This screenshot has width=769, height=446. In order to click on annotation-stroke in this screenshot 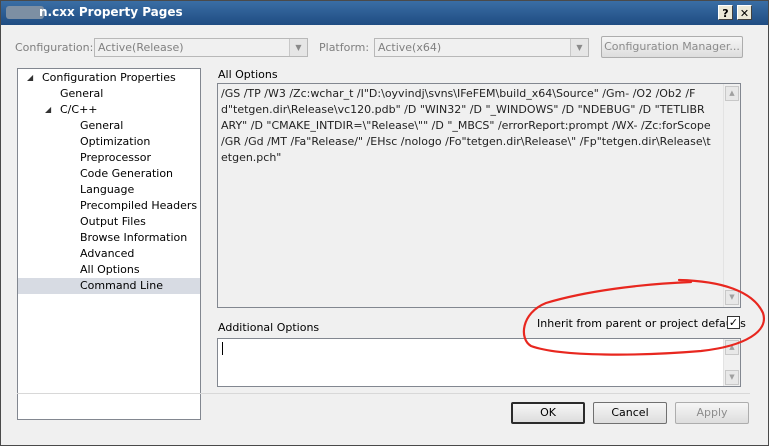, I will do `click(644, 317)`.